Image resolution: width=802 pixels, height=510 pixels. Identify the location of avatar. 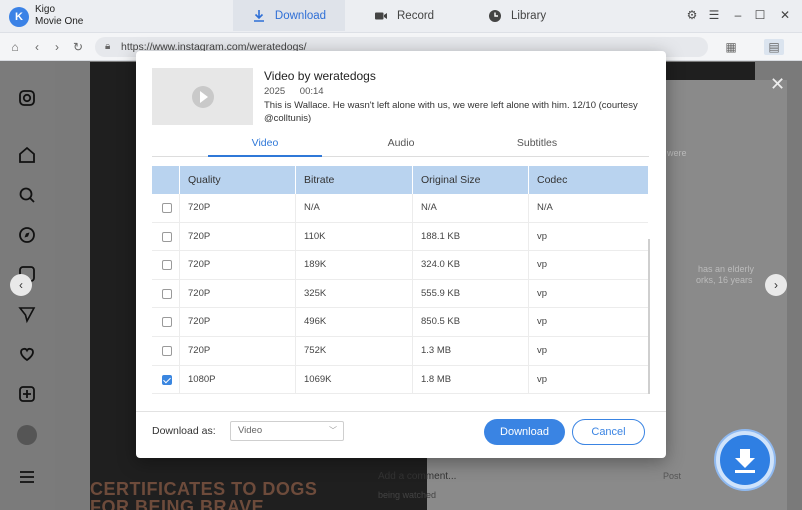
(27, 435).